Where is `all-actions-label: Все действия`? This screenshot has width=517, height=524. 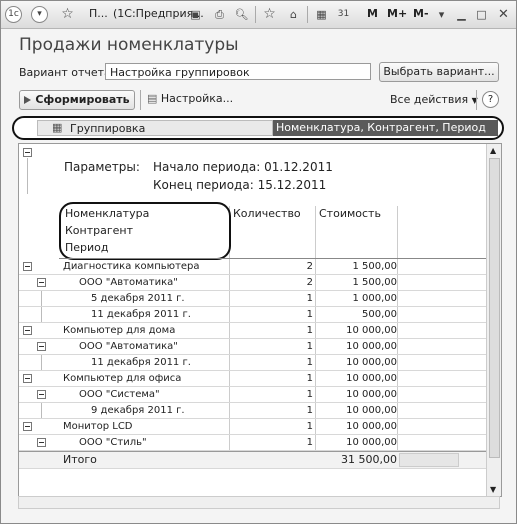
all-actions-label: Все действия is located at coordinates (429, 99).